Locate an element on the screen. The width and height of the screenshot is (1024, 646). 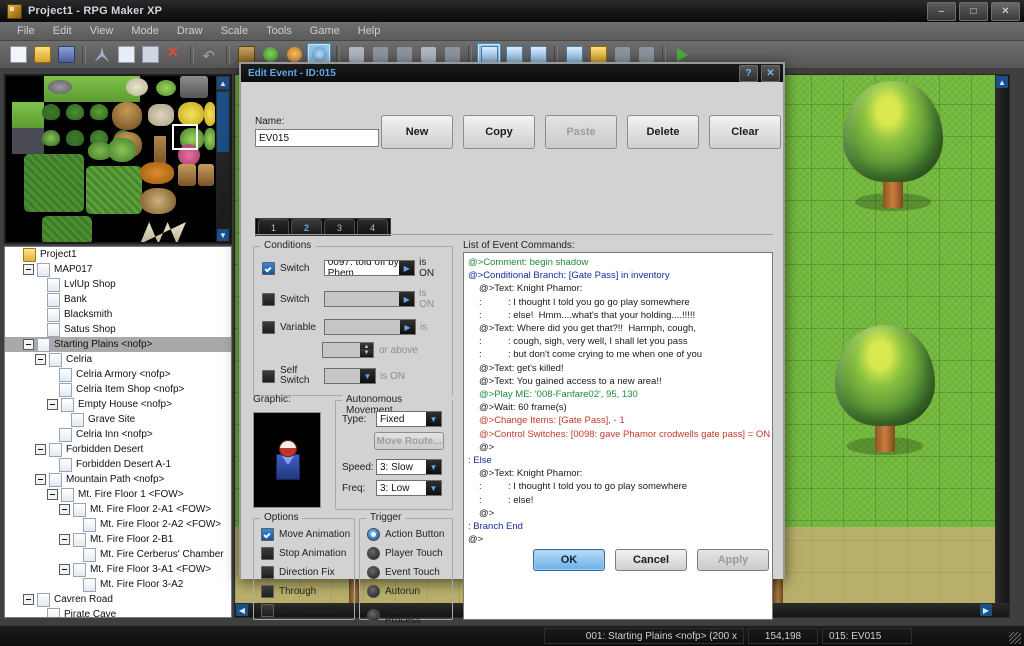
map-tree-item: Forbidden Desert is located at coordinates (118, 449).